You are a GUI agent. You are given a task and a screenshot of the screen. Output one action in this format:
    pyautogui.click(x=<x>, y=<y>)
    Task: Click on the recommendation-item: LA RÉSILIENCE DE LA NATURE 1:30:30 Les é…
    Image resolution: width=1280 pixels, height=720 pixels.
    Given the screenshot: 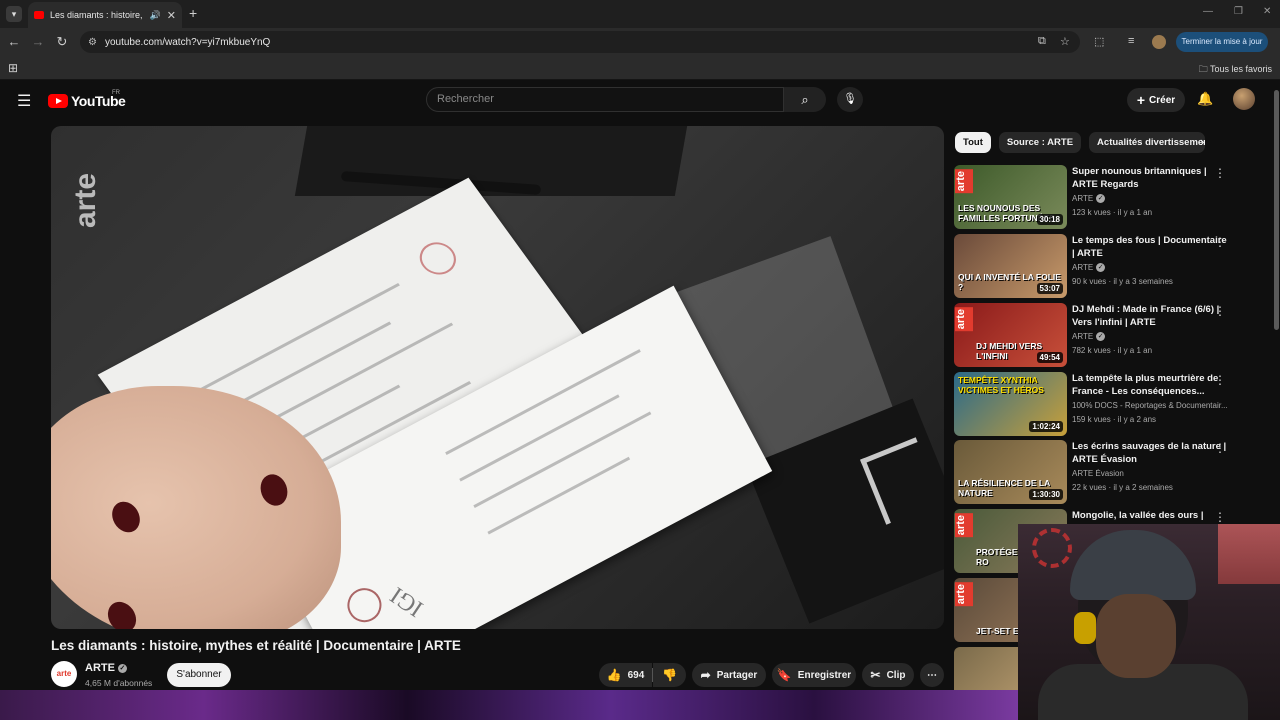 What is the action you would take?
    pyautogui.click(x=1114, y=472)
    